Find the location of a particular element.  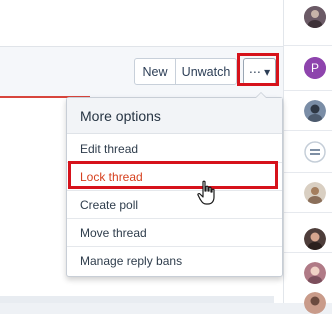

avatar: P is located at coordinates (315, 68).